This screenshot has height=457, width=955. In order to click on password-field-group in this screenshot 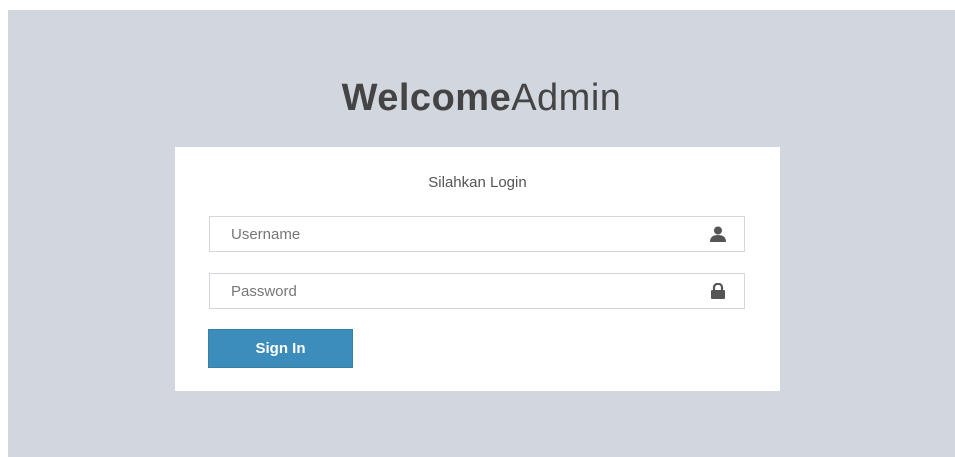, I will do `click(477, 291)`.